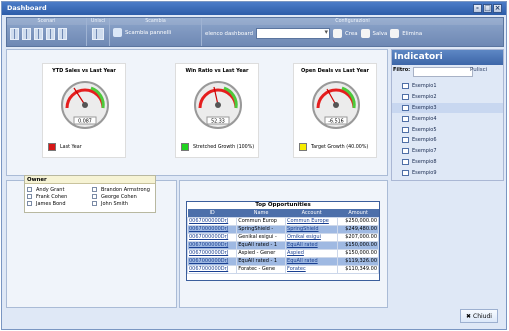  Describe the element at coordinates (254, 8) in the screenshot. I see `title-bar: Dashboard - □ ×` at that location.